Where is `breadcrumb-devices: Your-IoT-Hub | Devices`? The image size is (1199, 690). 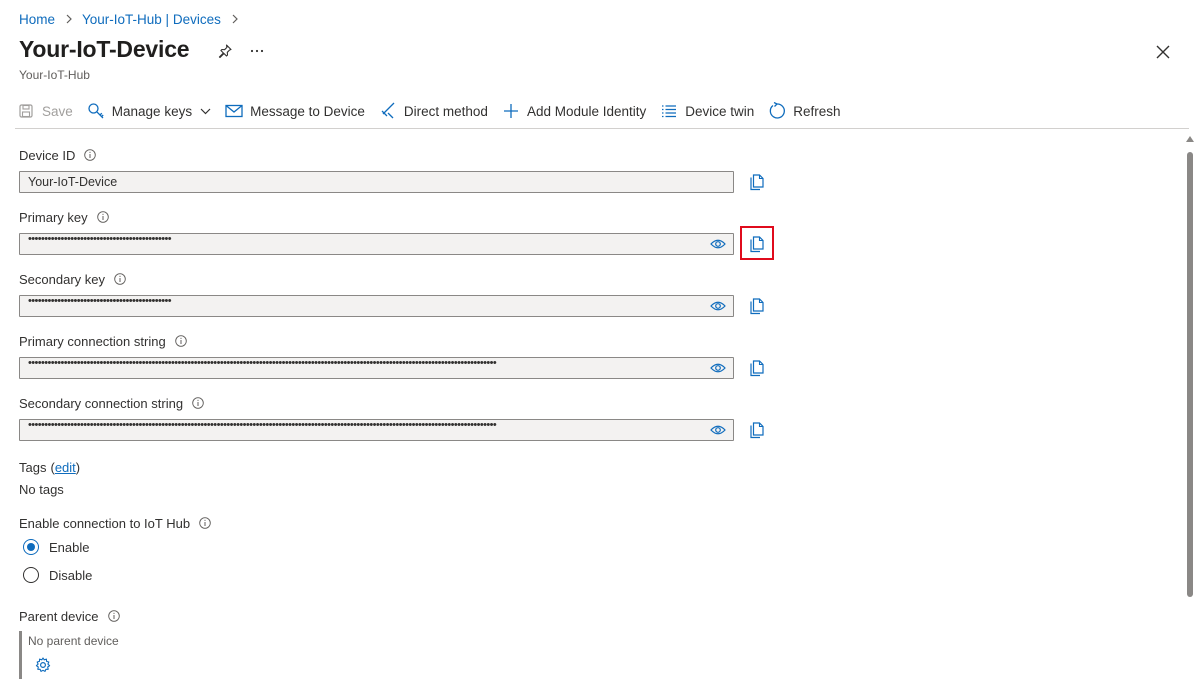 breadcrumb-devices: Your-IoT-Hub | Devices is located at coordinates (151, 19).